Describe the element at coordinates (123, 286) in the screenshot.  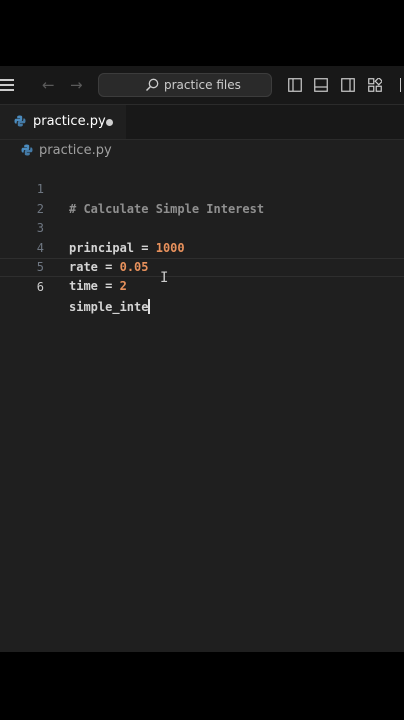
I see `number-literal: 2` at that location.